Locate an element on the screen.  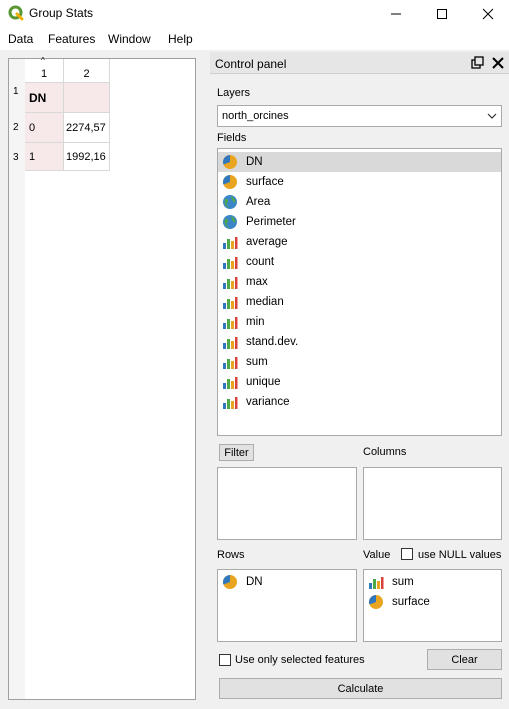
chevron-down-icon is located at coordinates (492, 116).